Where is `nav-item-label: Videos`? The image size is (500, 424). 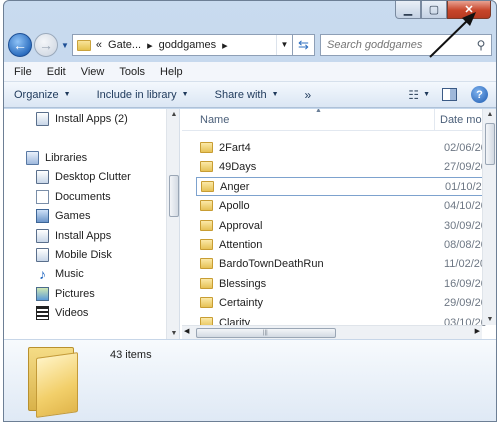
nav-item-label: Videos is located at coordinates (72, 313).